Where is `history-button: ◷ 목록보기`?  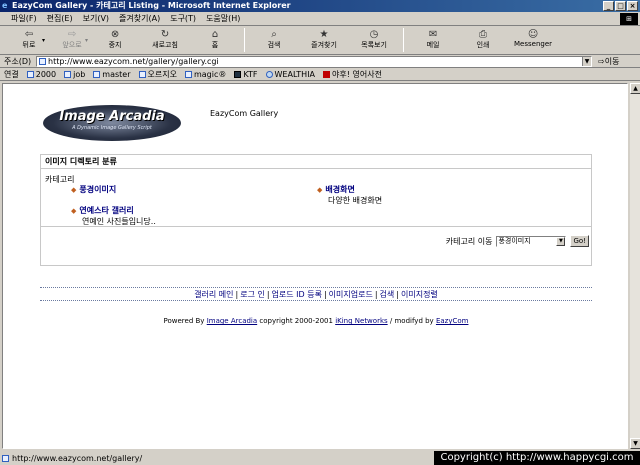 history-button: ◷ 목록보기 is located at coordinates (374, 40).